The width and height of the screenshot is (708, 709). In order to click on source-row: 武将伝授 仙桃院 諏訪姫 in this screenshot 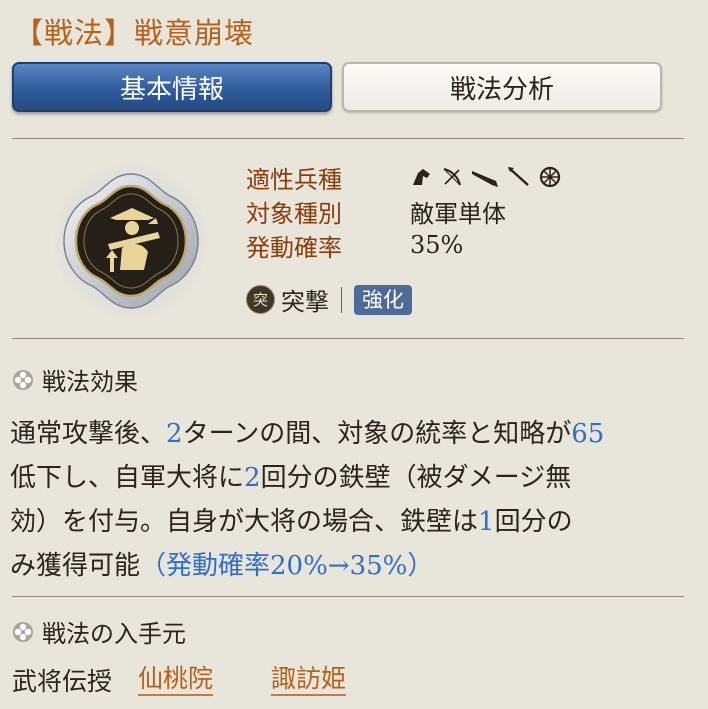, I will do `click(179, 680)`.